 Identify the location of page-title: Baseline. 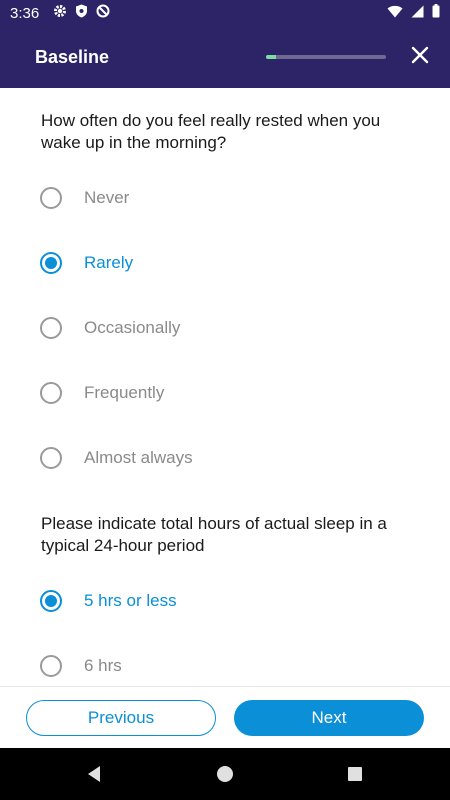
(72, 56).